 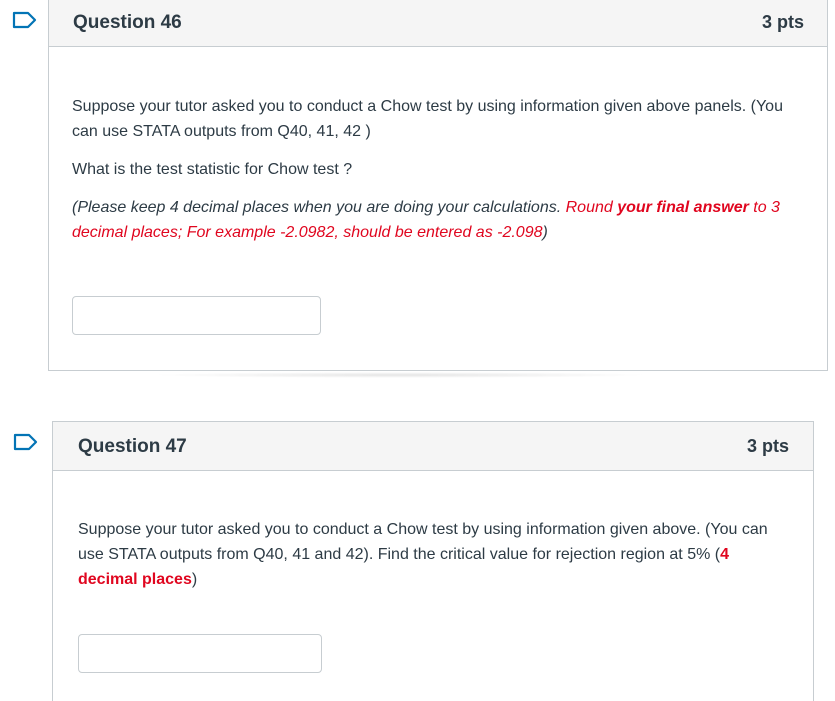 What do you see at coordinates (196, 315) in the screenshot?
I see `question-46-answer-input` at bounding box center [196, 315].